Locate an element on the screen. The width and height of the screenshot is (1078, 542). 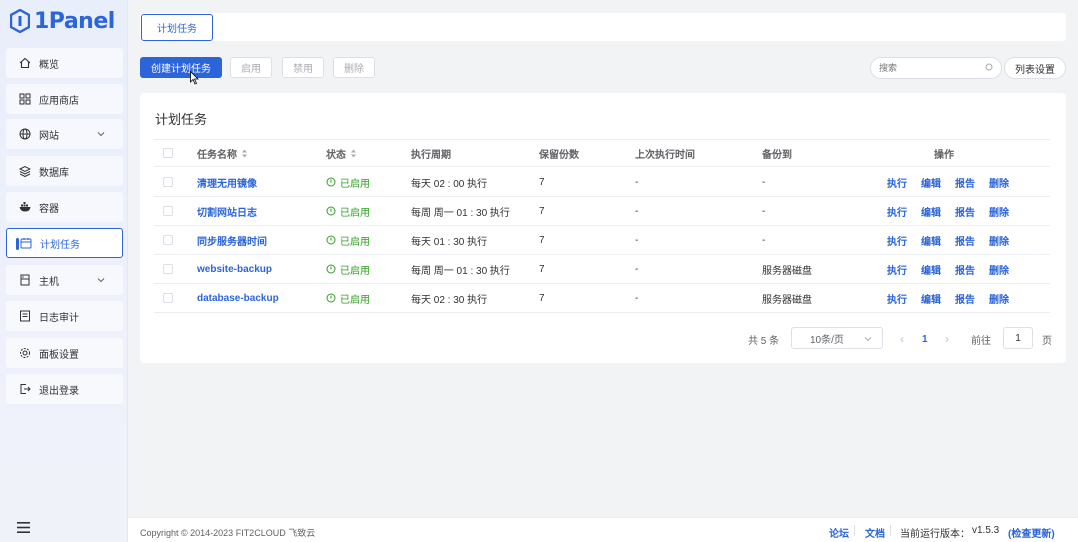
logo: 1Panel is located at coordinates (62, 21).